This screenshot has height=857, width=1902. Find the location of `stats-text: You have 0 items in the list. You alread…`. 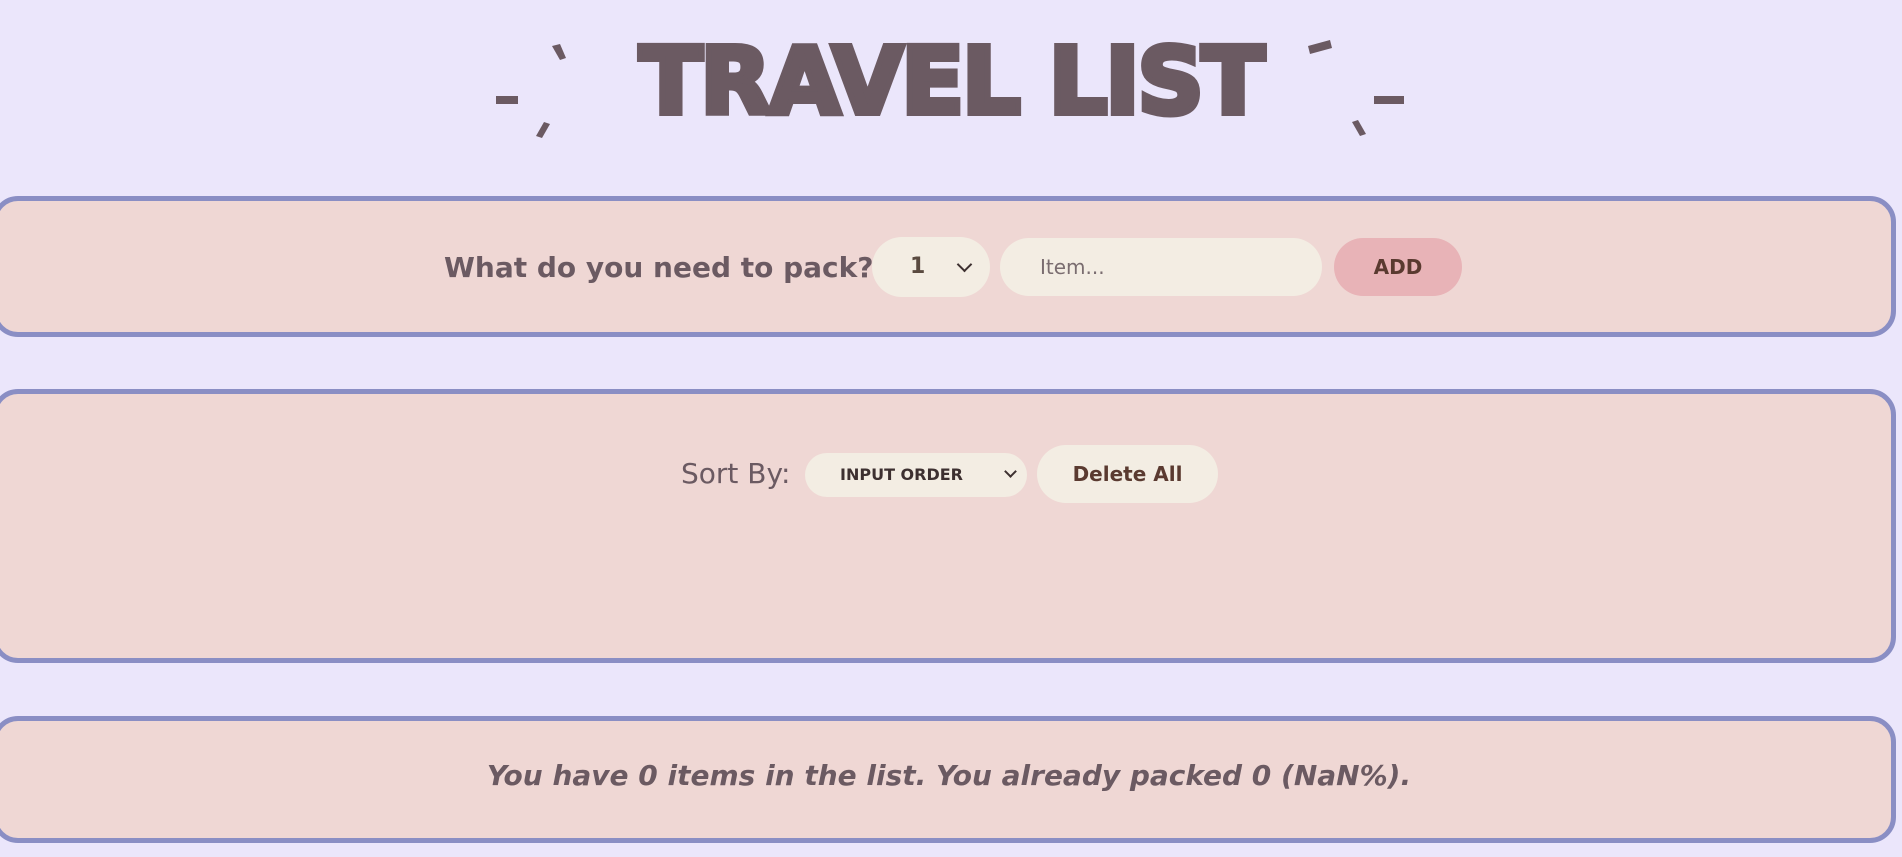

stats-text: You have 0 items in the list. You alread… is located at coordinates (949, 775).